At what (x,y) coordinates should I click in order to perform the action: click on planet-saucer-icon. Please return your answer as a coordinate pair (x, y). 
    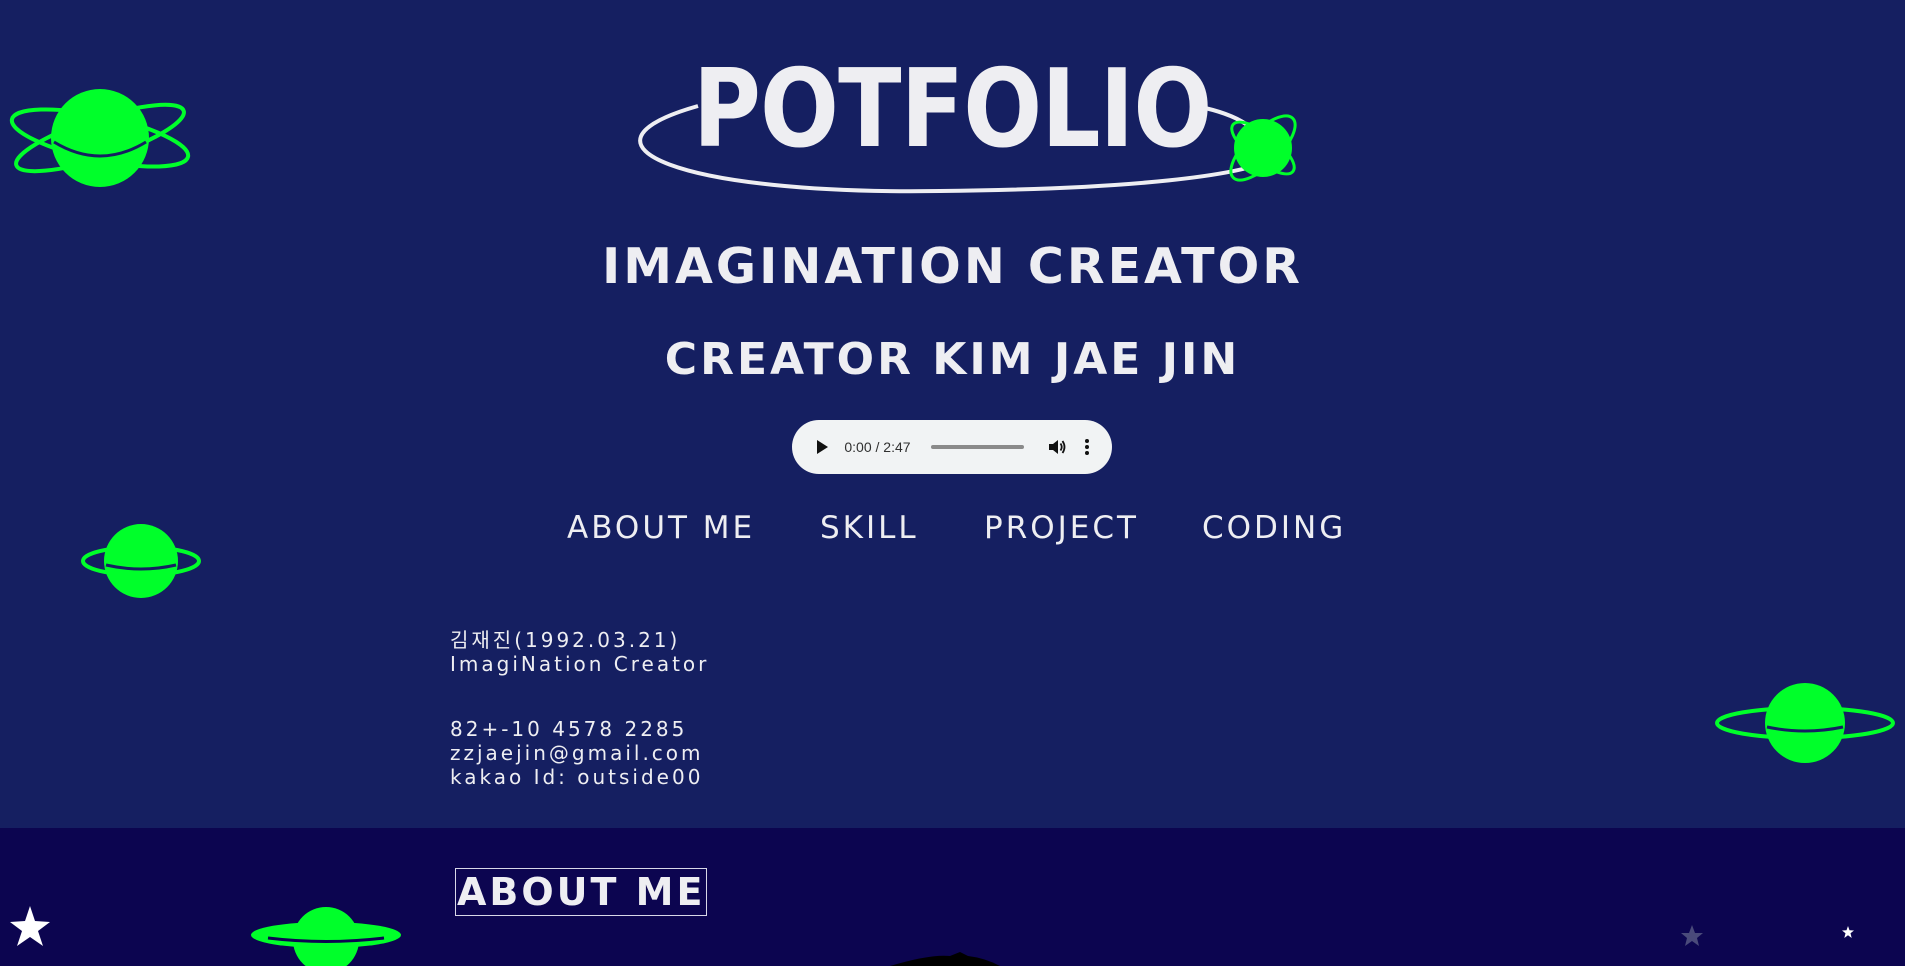
    Looking at the image, I should click on (326, 936).